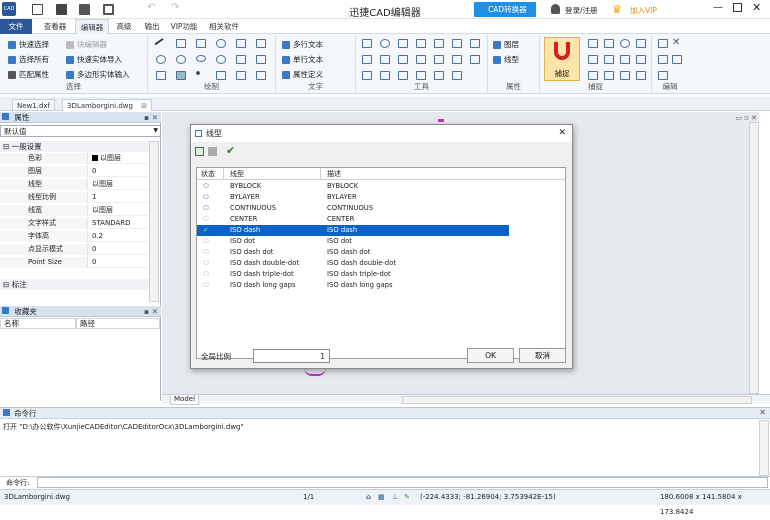 The width and height of the screenshot is (770, 520). I want to click on snap-perpendicular-icon, so click(593, 75).